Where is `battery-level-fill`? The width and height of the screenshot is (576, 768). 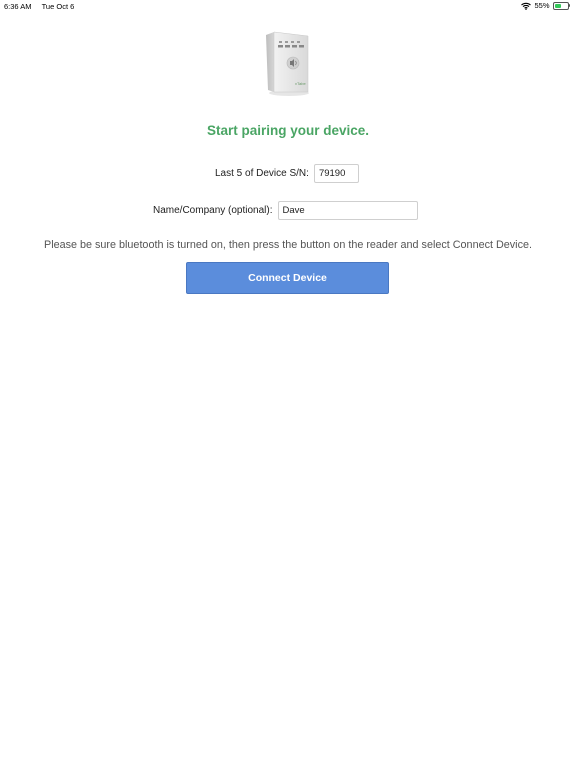 battery-level-fill is located at coordinates (558, 5).